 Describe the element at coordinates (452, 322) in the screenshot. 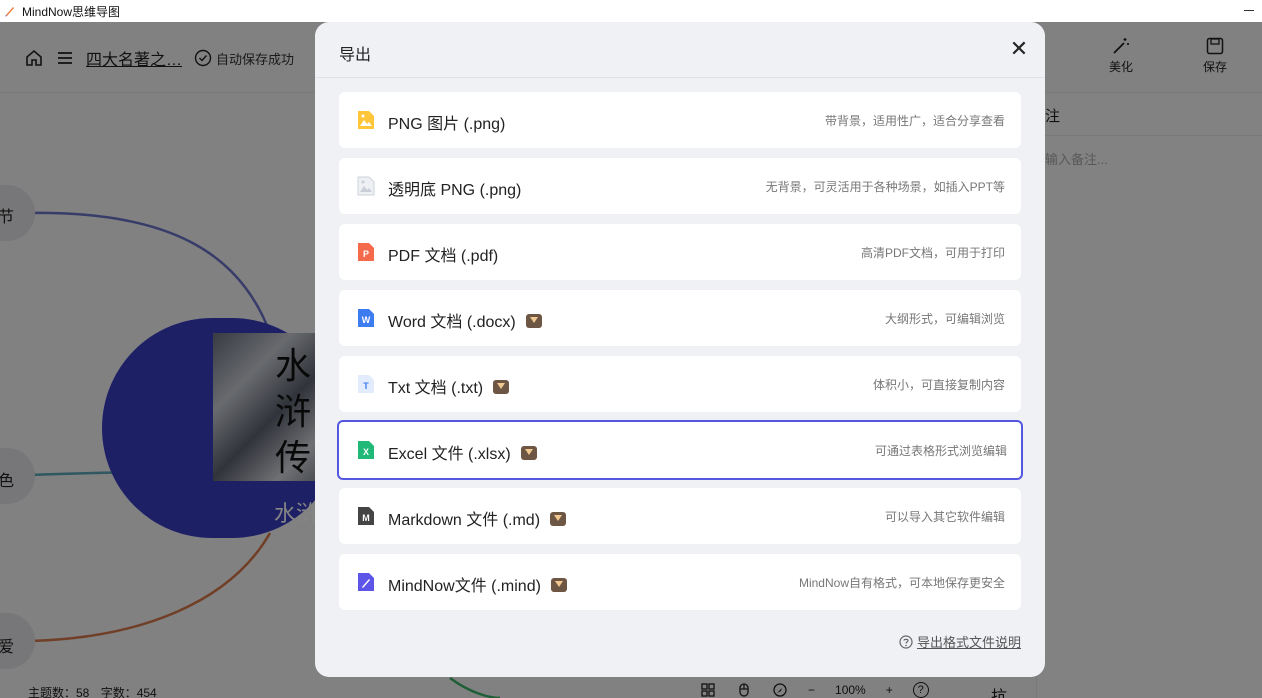

I see `export-option-label-text: Word 文档 (.docx)` at that location.